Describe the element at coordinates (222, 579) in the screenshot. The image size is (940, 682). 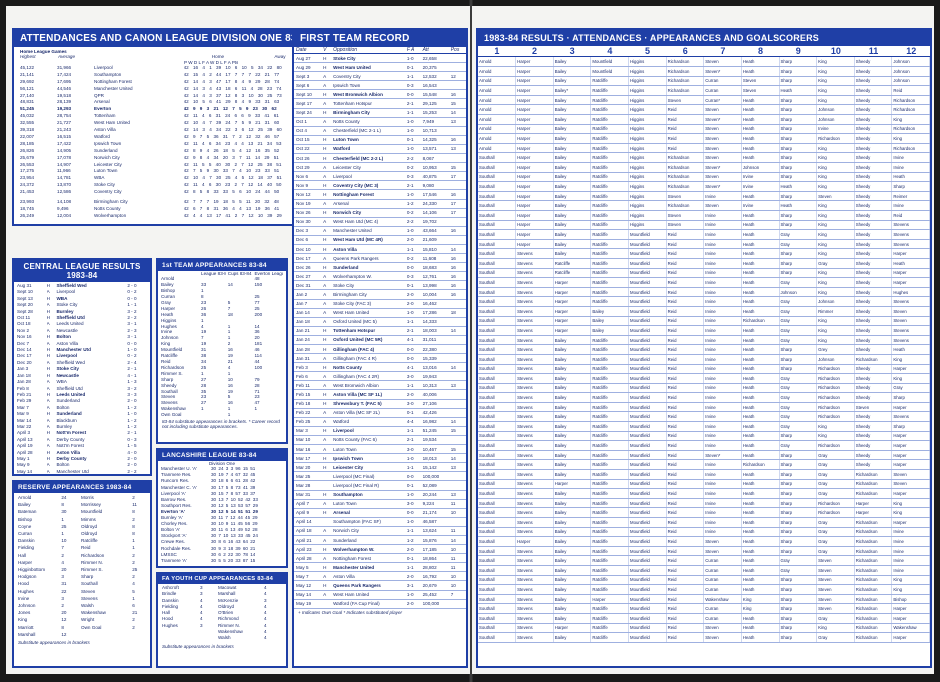
I see `youth-title: FA YOUTH CUP APPEARANCES 83-84` at that location.